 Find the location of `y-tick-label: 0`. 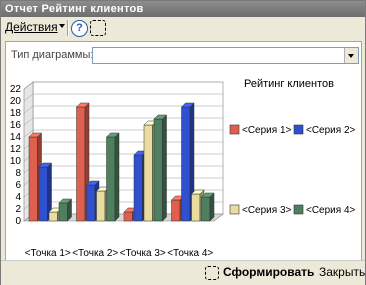

y-tick-label: 0 is located at coordinates (18, 221).